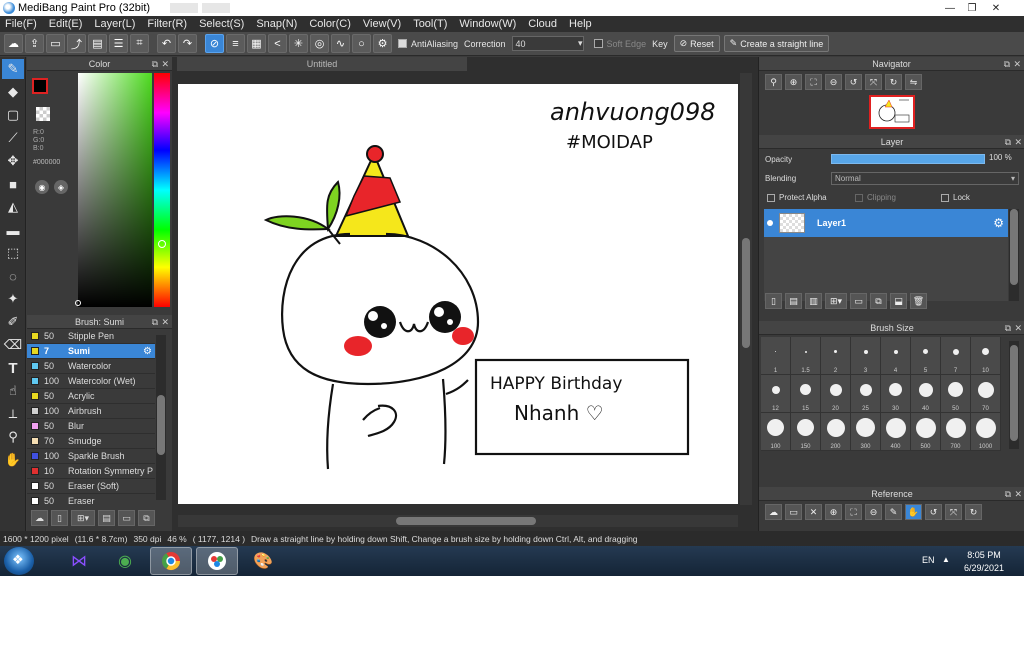 Image resolution: width=1024 pixels, height=661 pixels. What do you see at coordinates (126, 518) in the screenshot?
I see `brush-folder-icon: ▭` at bounding box center [126, 518].